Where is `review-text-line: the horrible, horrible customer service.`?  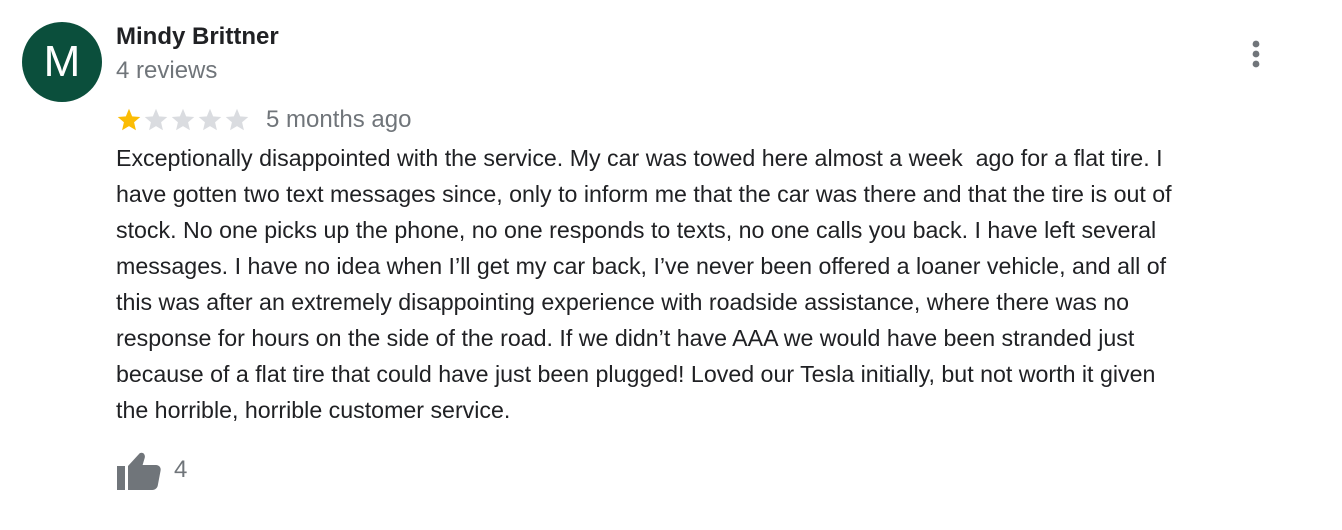
review-text-line: the horrible, horrible customer service. is located at coordinates (313, 410).